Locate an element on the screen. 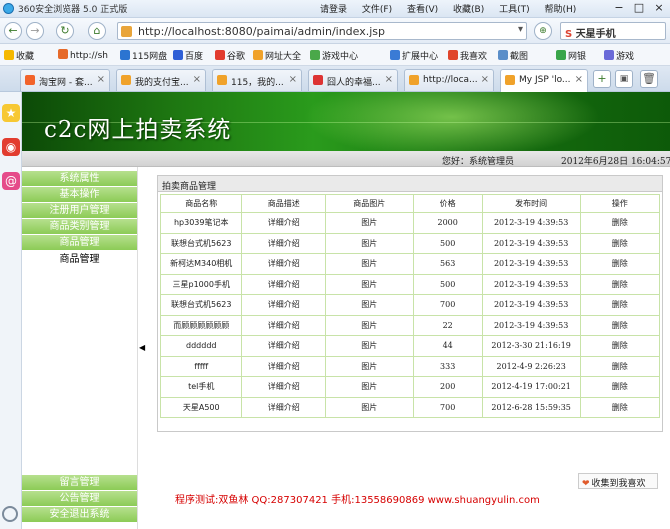  tab-115: 115，我的... × is located at coordinates (257, 80).